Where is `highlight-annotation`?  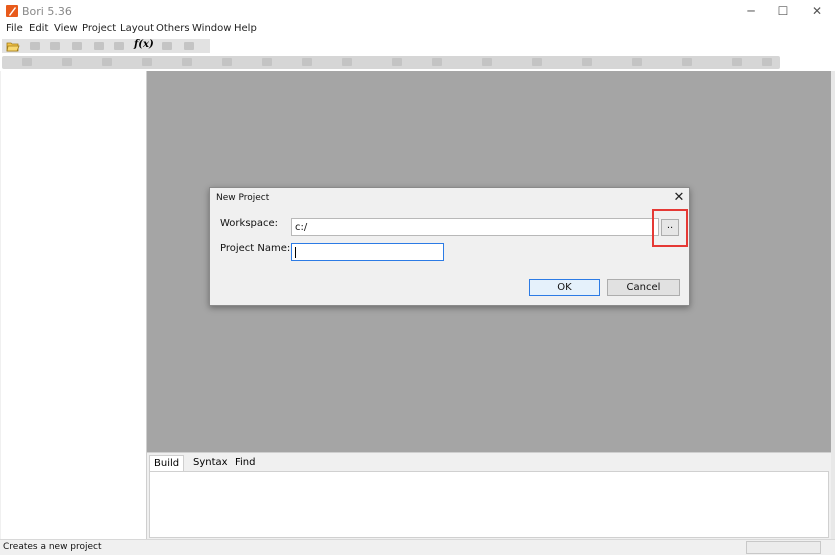
highlight-annotation is located at coordinates (670, 228).